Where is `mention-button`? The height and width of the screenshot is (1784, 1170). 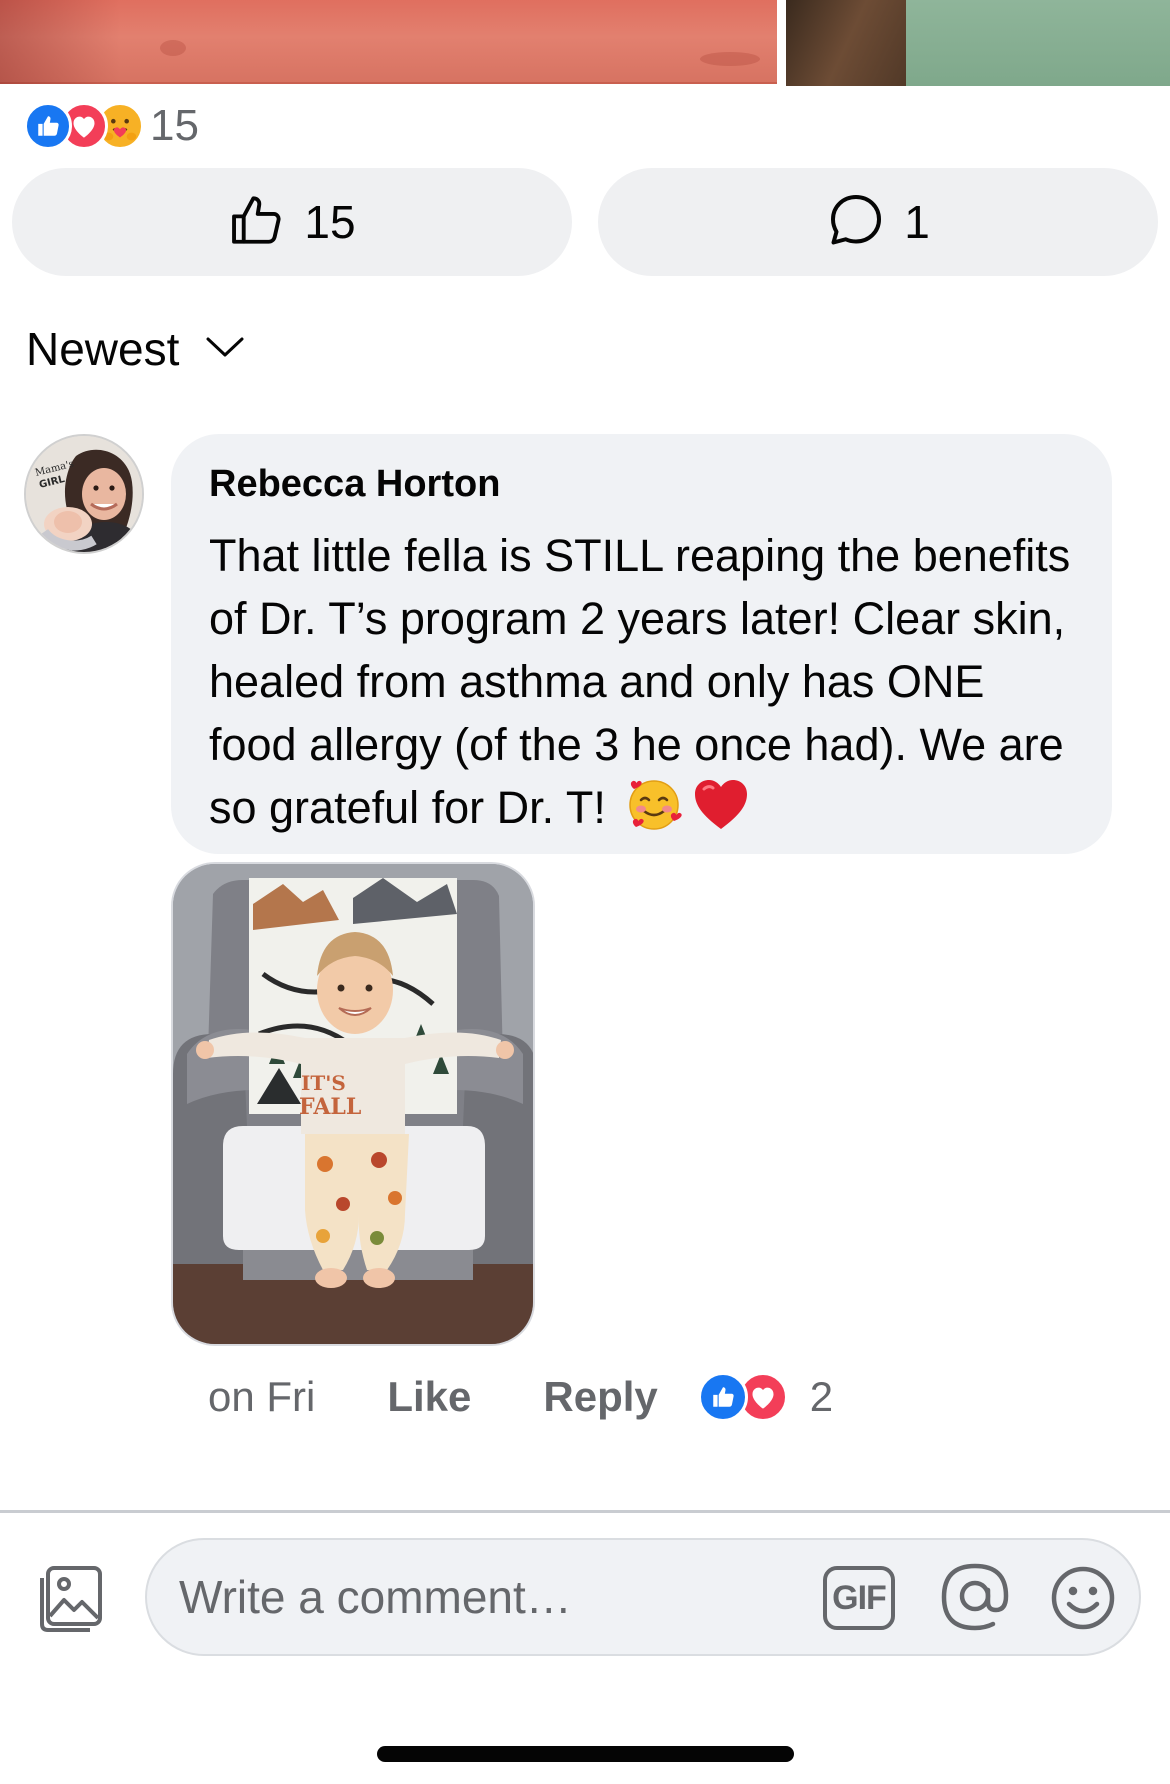
mention-button is located at coordinates (975, 1598).